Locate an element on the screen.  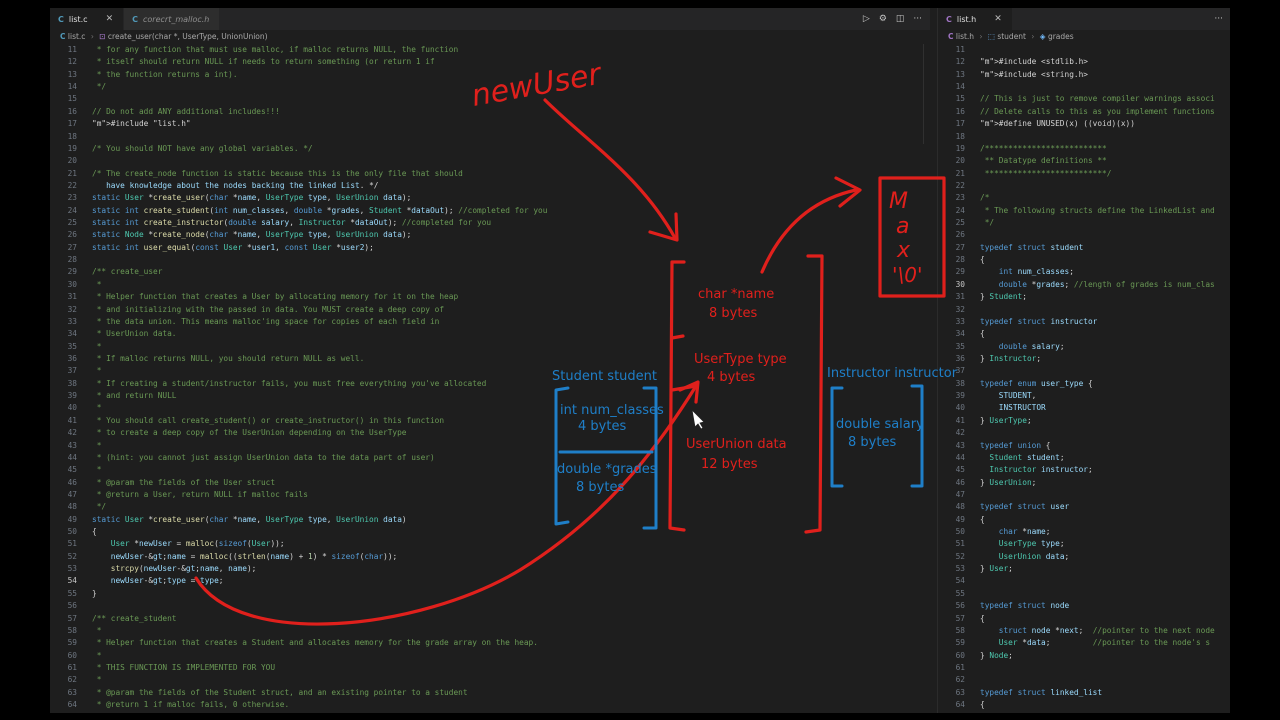
code-line: 51 User *newUser = malloc(sizeof(User)); is located at coordinates (490, 544).